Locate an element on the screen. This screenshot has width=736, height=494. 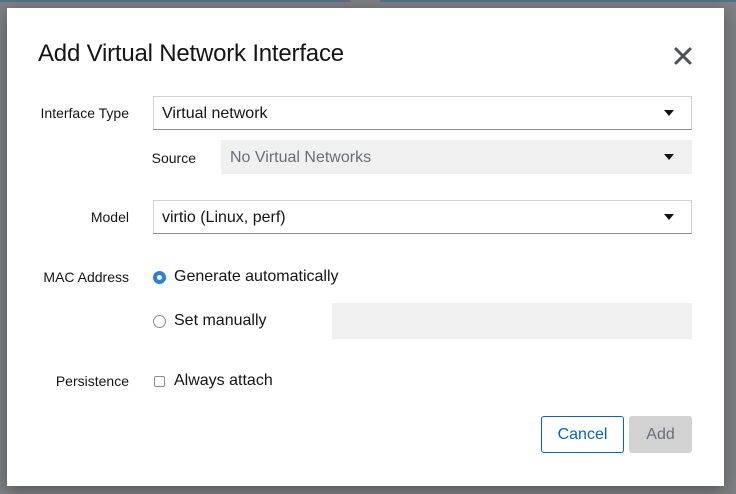
close-icon is located at coordinates (683, 56).